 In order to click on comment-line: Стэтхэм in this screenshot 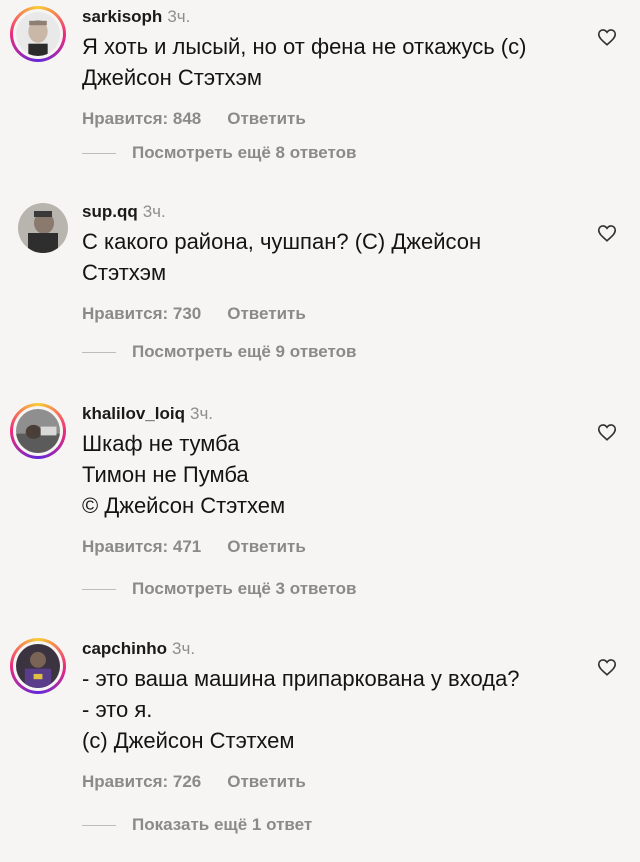, I will do `click(124, 272)`.